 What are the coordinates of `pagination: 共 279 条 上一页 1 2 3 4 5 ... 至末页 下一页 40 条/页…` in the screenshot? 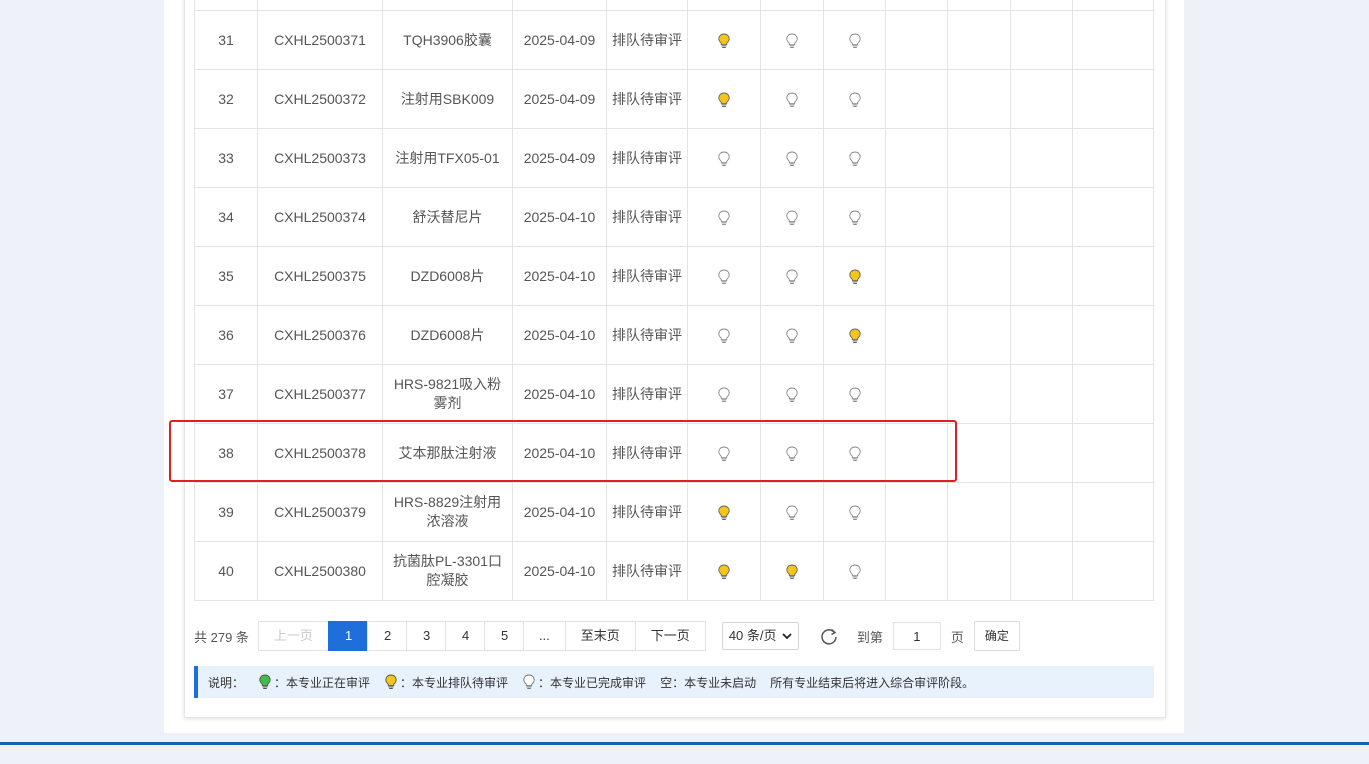 It's located at (607, 636).